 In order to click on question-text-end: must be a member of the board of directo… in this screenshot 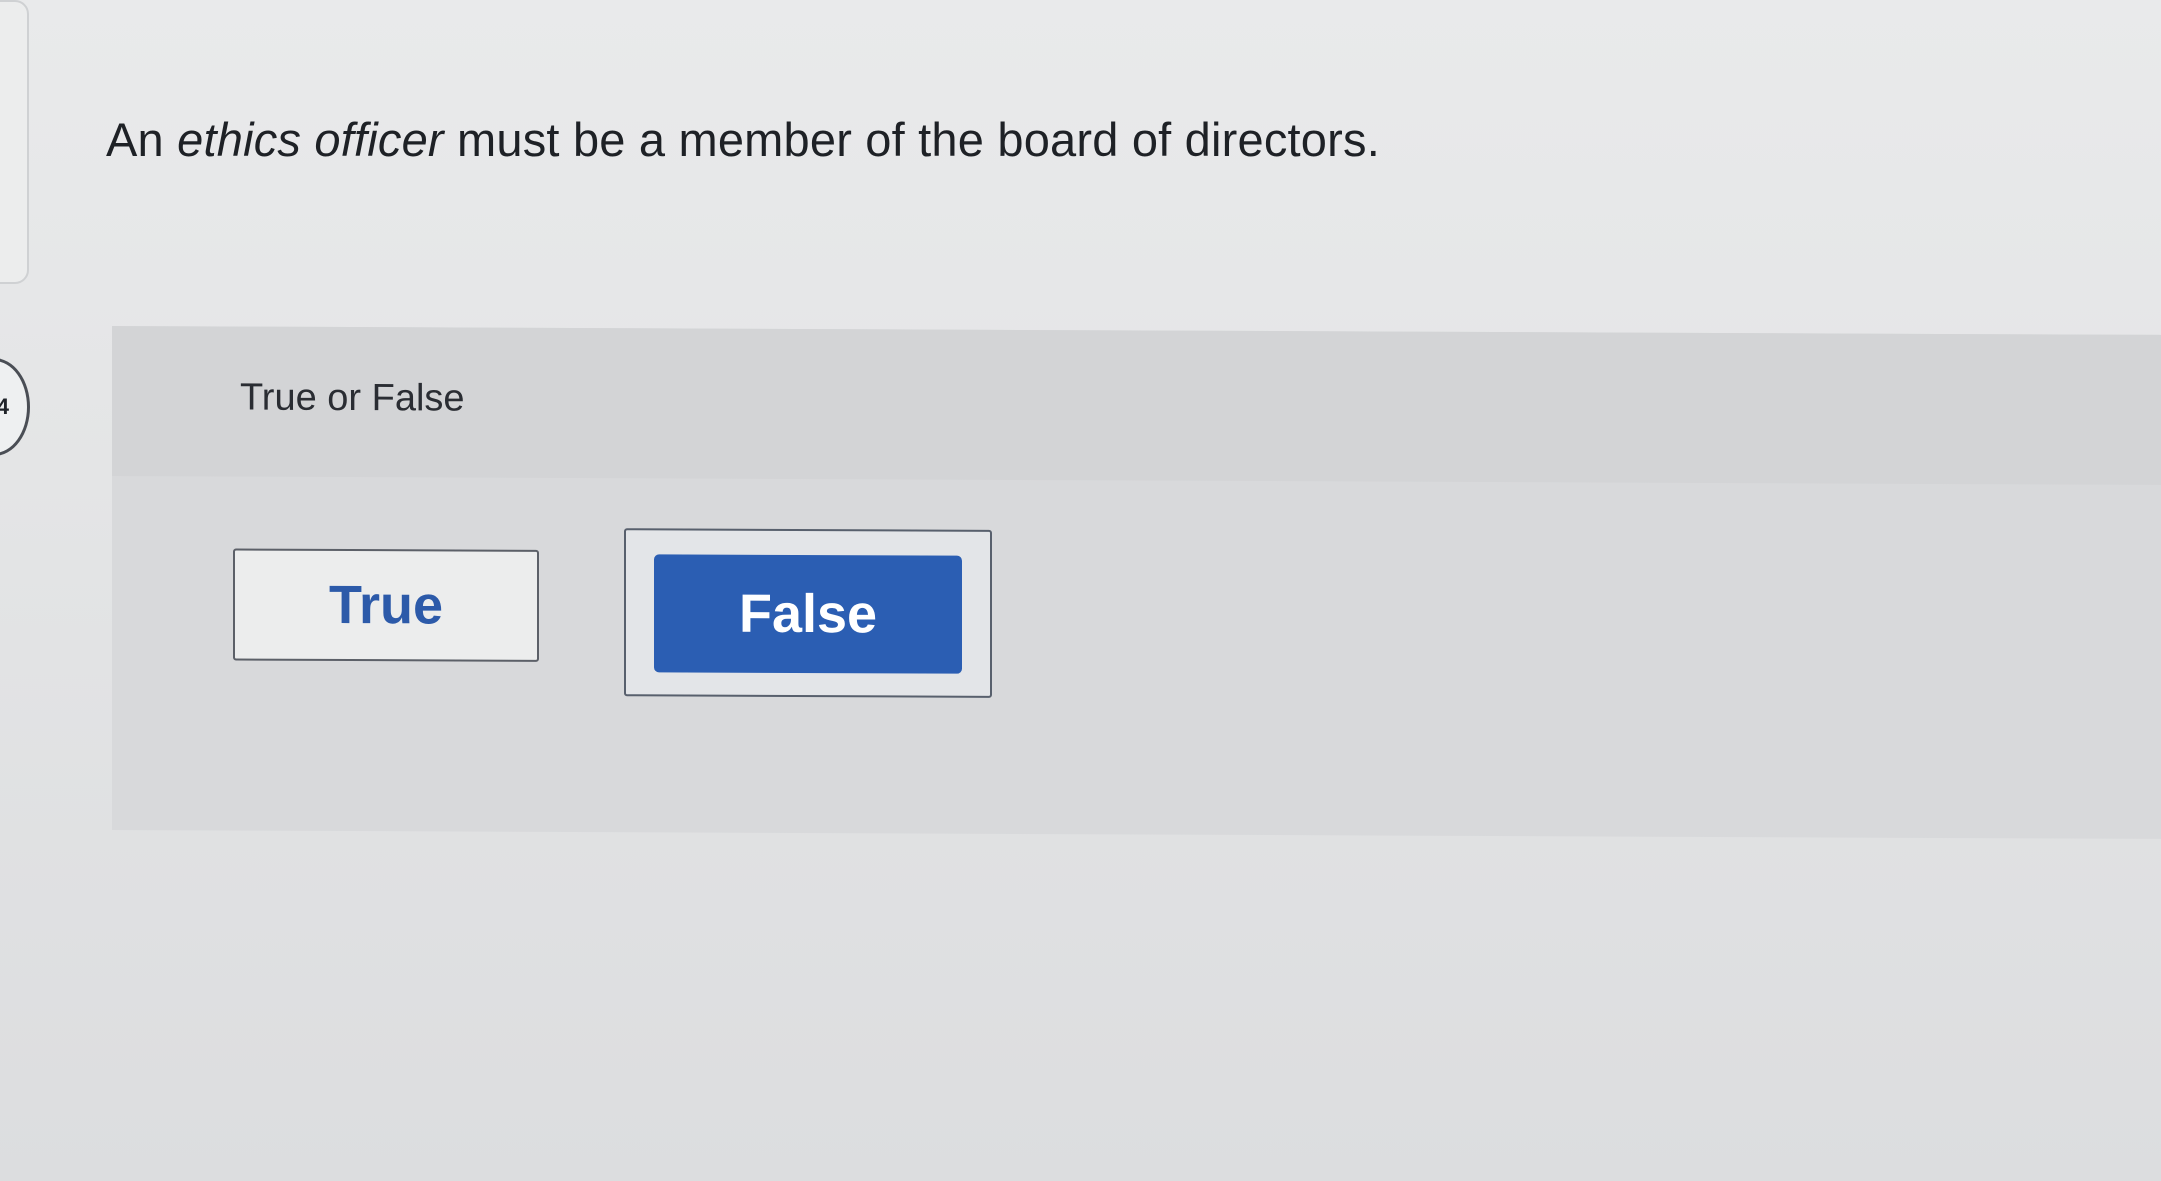, I will do `click(911, 139)`.